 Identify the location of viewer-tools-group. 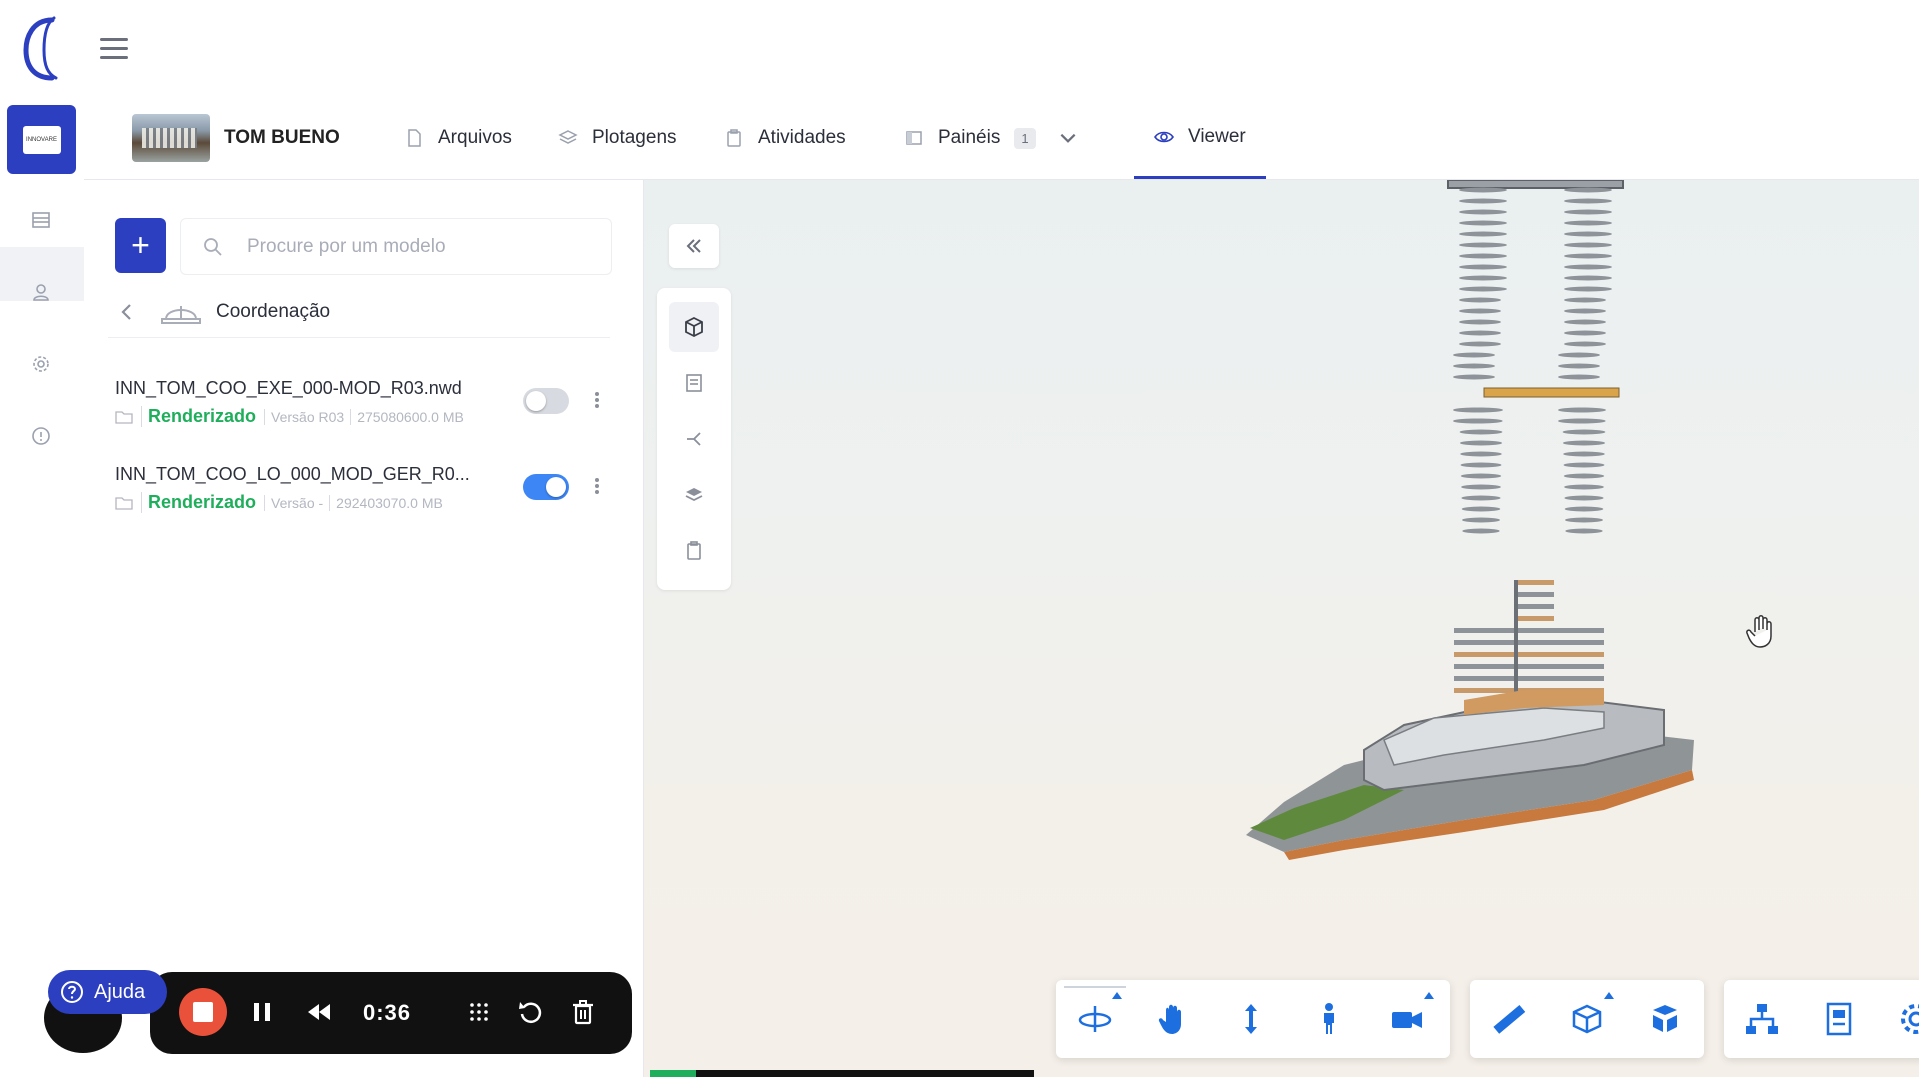
(694, 439).